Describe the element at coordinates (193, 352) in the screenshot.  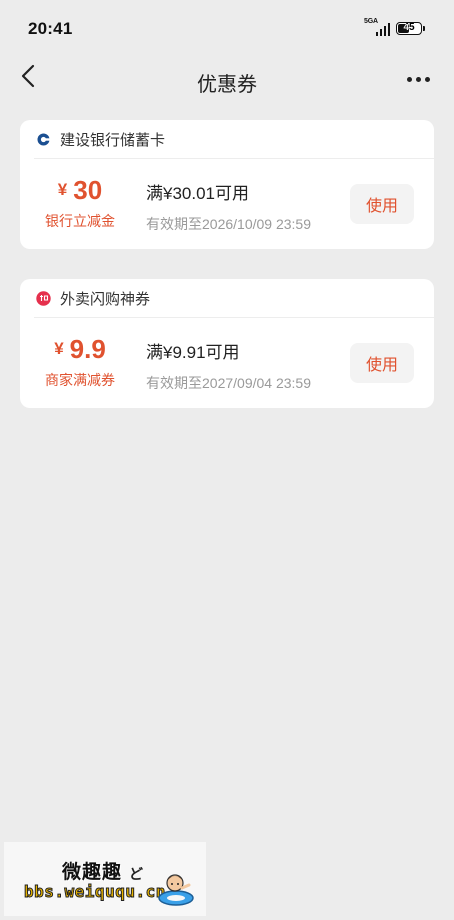
I see `coupon-condition: 满¥9.91可用` at that location.